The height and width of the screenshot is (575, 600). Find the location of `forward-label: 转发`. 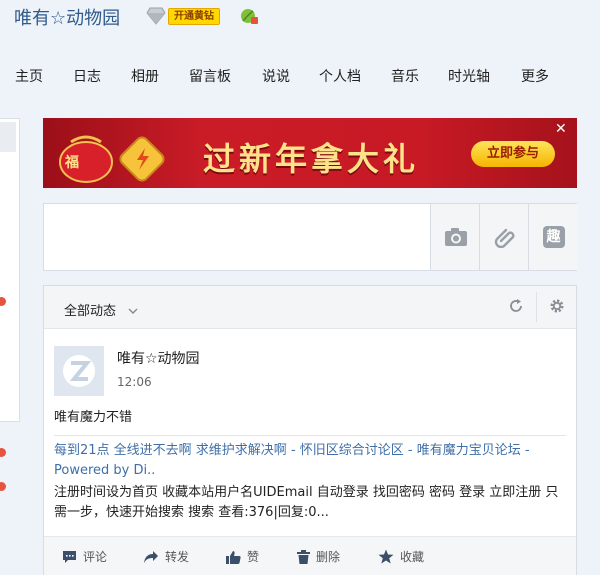

forward-label: 转发 is located at coordinates (177, 557).